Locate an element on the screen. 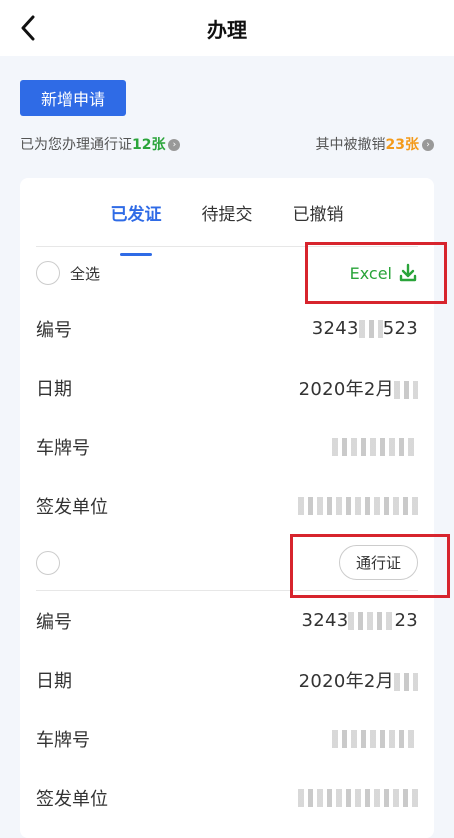  select-all-label: 全选 is located at coordinates (85, 273).